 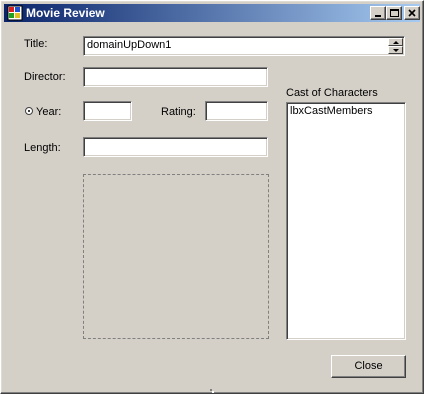 What do you see at coordinates (42, 148) in the screenshot?
I see `length-label: Length:` at bounding box center [42, 148].